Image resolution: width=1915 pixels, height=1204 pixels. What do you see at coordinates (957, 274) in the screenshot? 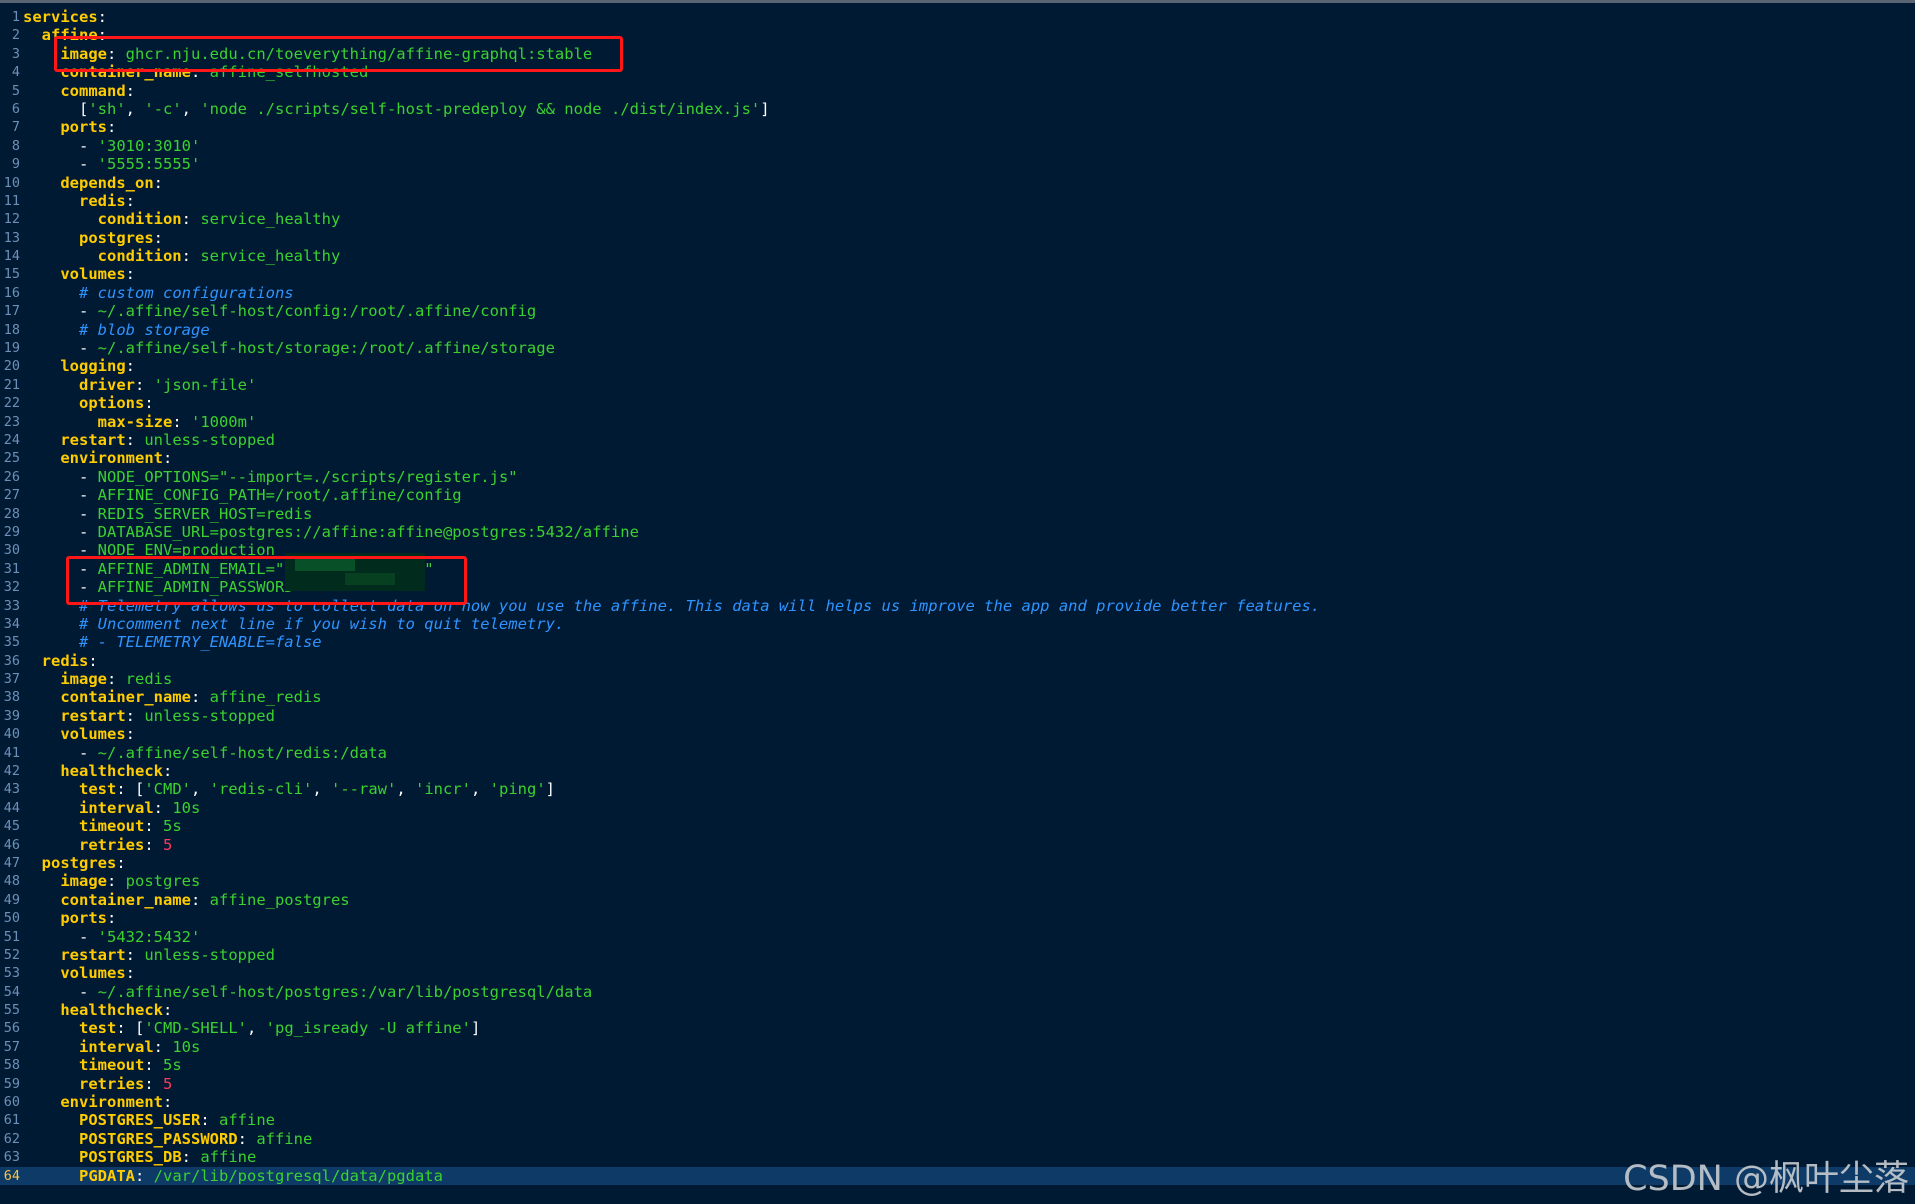
I see `code-line-15: 15 volumes:` at bounding box center [957, 274].